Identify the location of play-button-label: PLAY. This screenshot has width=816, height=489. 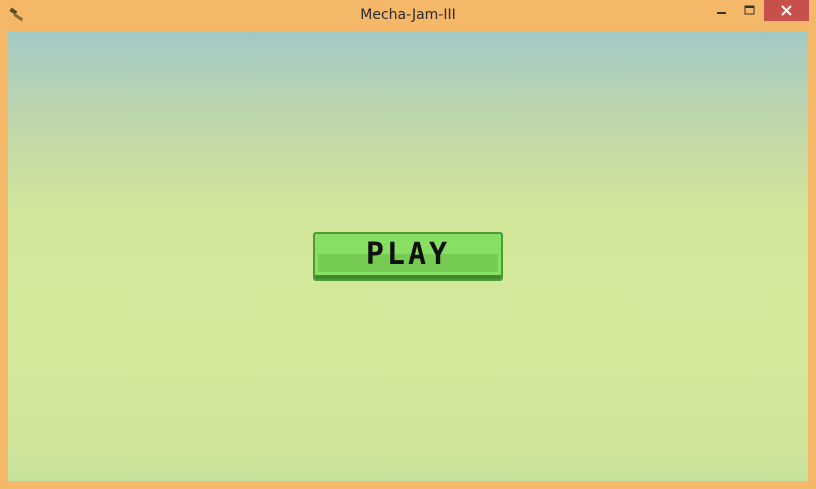
(408, 254).